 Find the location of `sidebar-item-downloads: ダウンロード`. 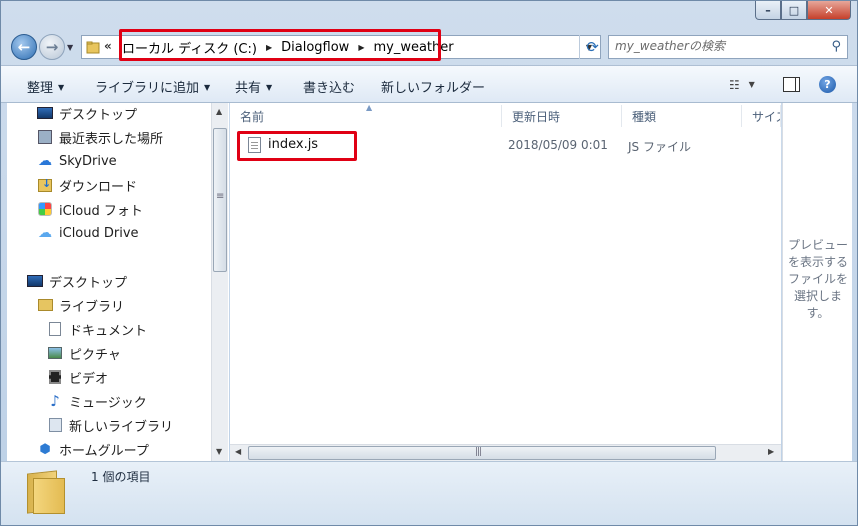

sidebar-item-downloads: ダウンロード is located at coordinates (87, 185).